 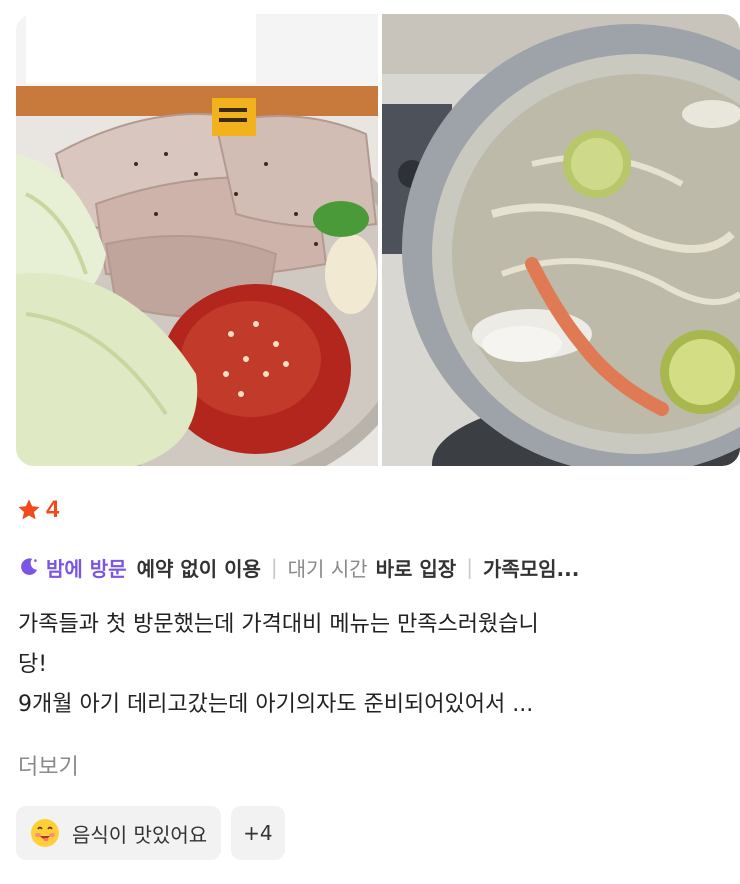 I want to click on rating-value: 4, so click(x=53, y=509).